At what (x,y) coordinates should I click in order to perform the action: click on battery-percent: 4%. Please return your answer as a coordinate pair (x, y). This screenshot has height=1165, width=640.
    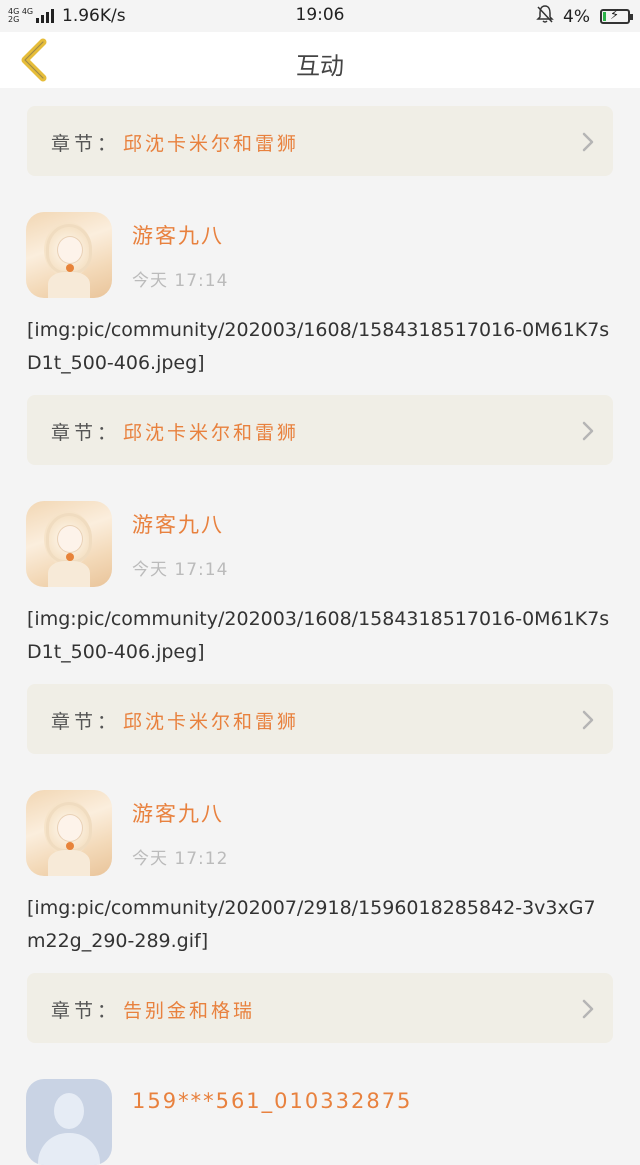
    Looking at the image, I should click on (576, 16).